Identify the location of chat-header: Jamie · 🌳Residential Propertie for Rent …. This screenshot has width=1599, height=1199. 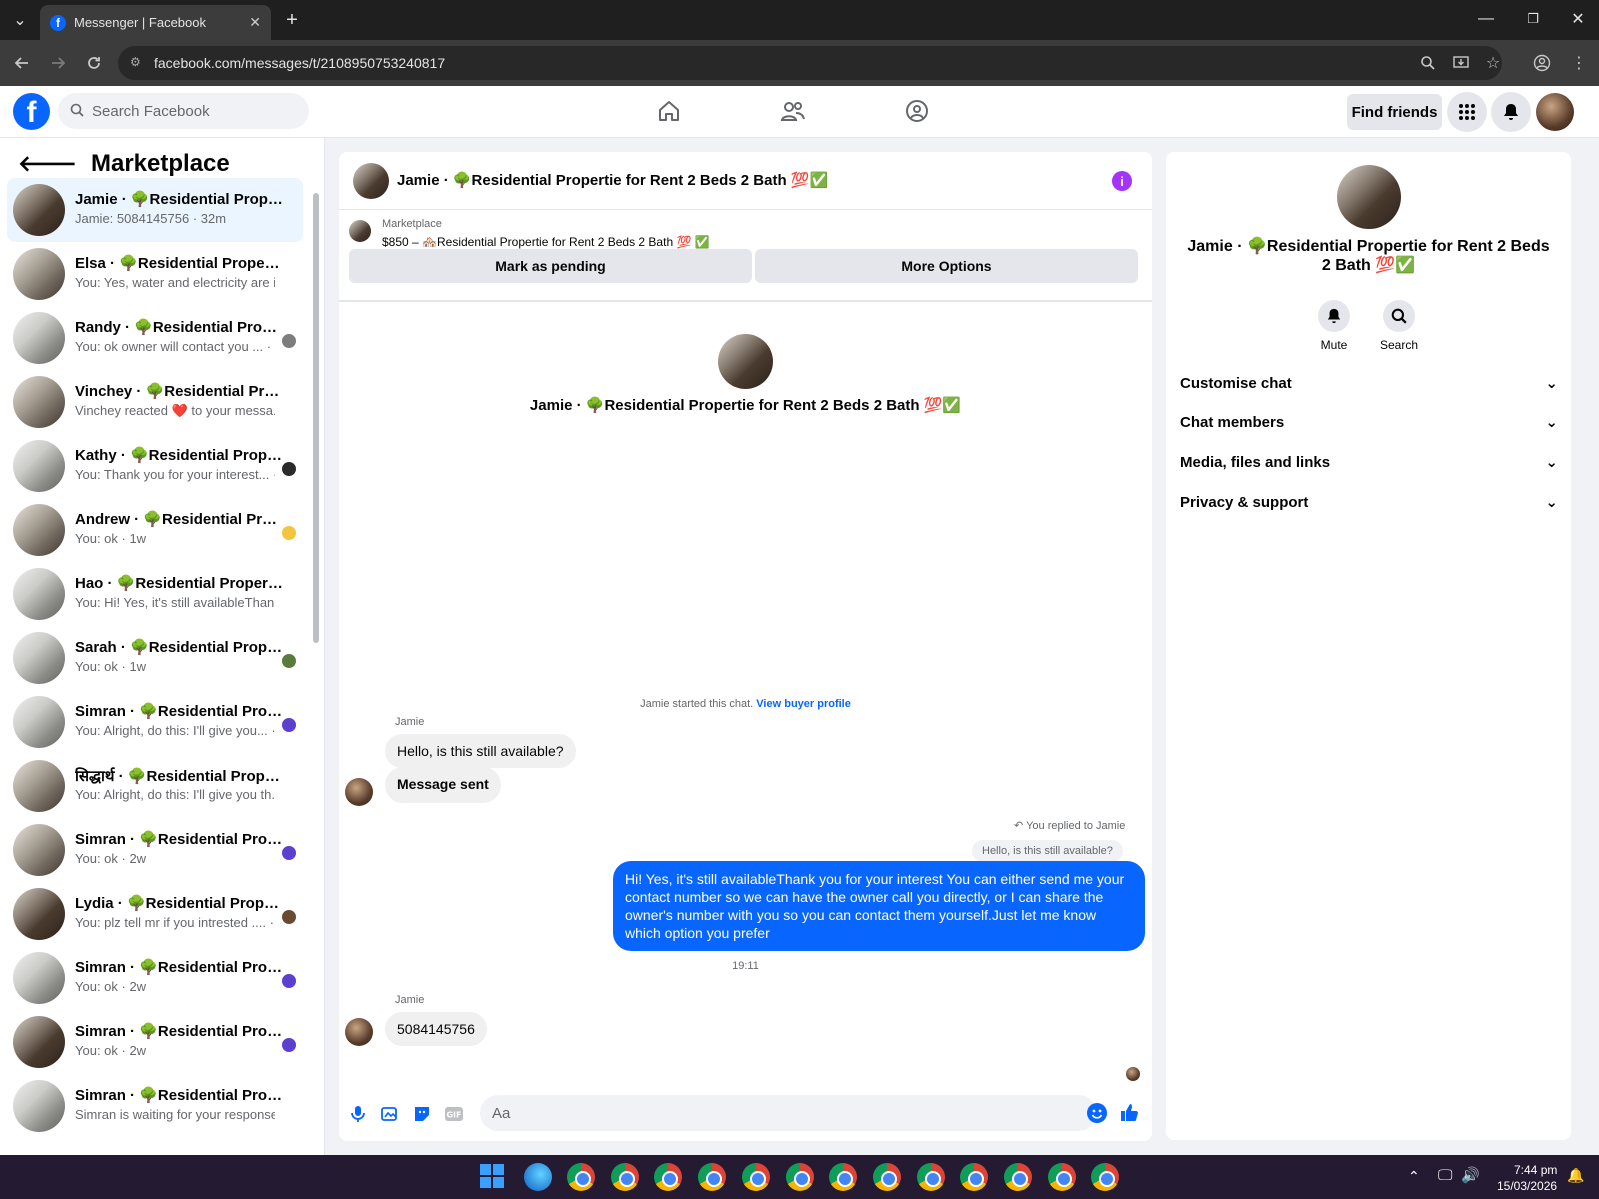
(745, 181).